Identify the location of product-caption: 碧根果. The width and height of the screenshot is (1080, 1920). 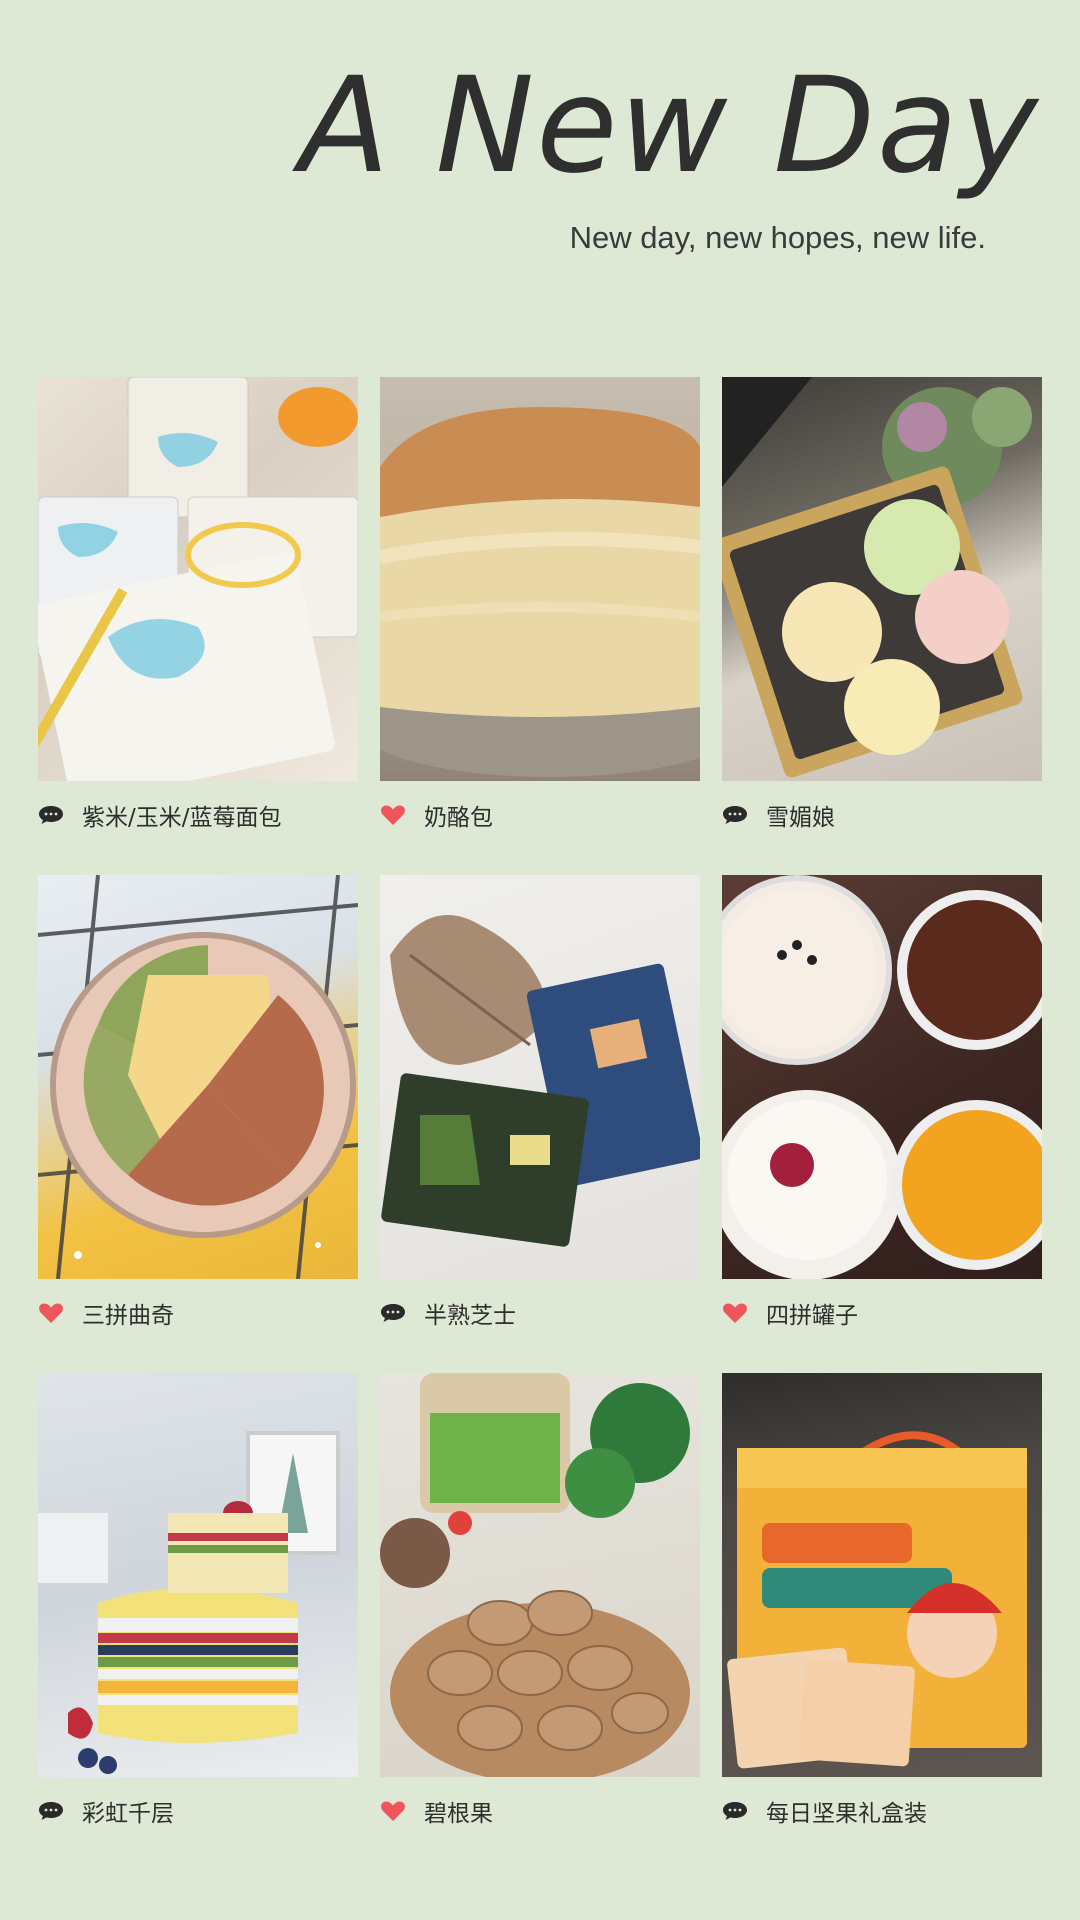
(436, 1811).